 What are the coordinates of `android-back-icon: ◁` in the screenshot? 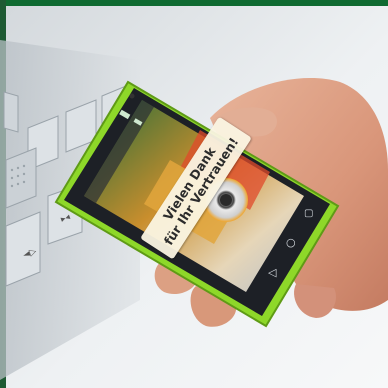 It's located at (272, 272).